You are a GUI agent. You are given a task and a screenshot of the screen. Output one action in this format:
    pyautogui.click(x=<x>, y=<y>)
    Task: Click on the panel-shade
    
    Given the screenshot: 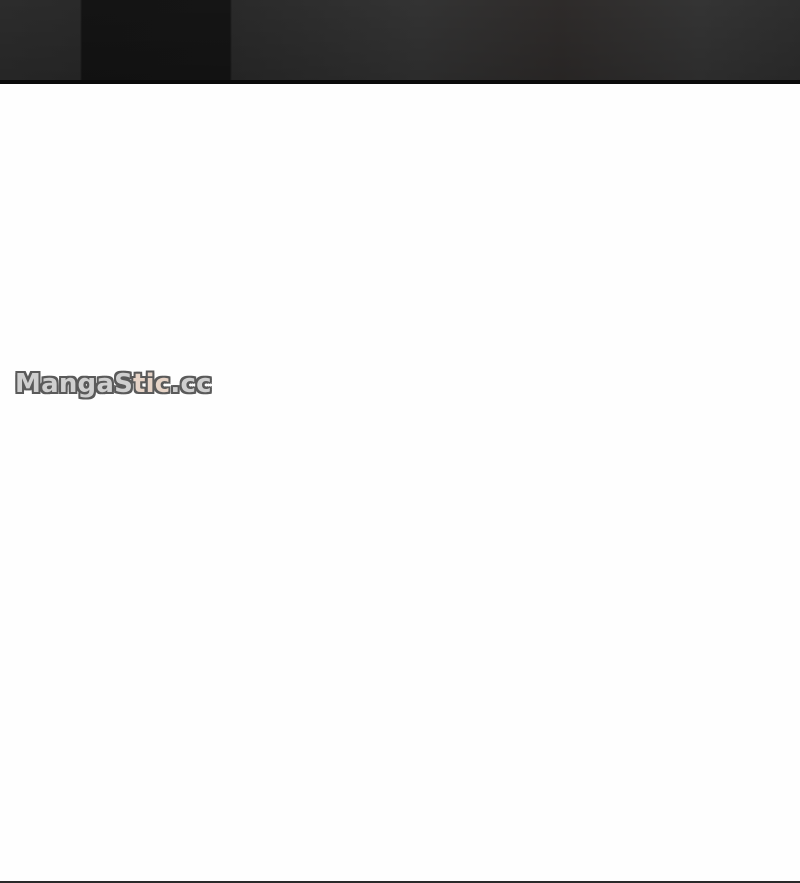 What is the action you would take?
    pyautogui.click(x=400, y=41)
    